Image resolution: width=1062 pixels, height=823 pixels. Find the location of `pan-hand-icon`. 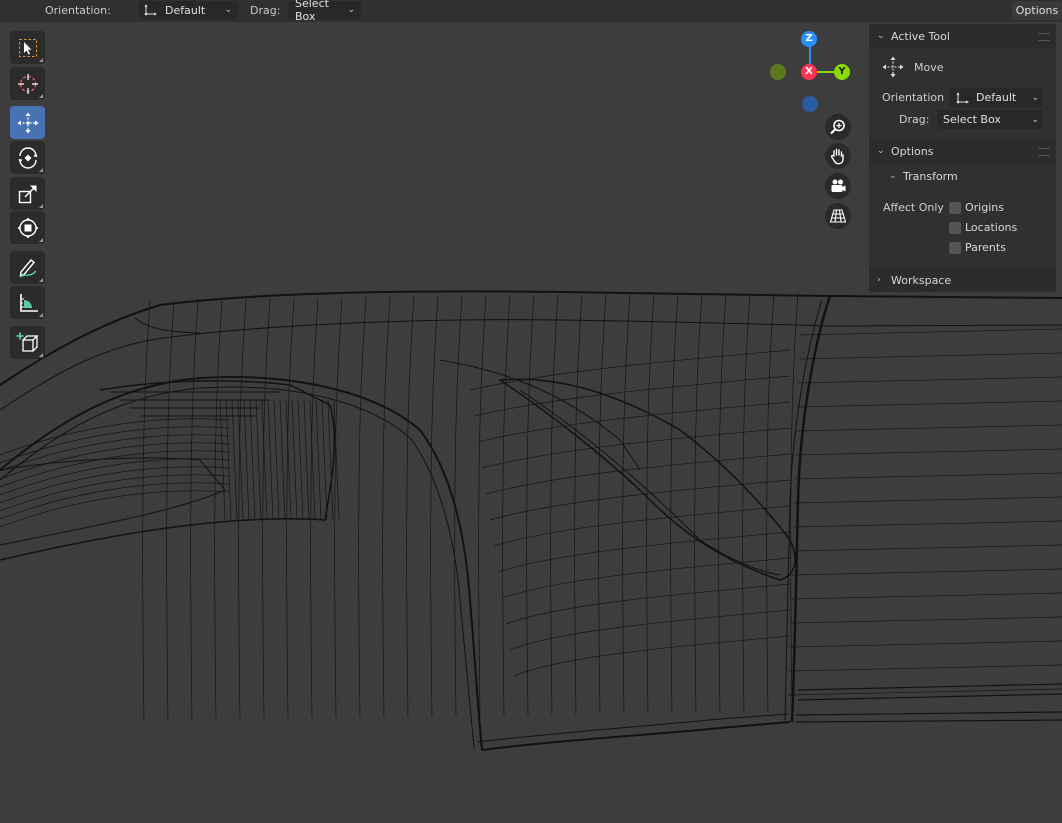

pan-hand-icon is located at coordinates (837, 156).